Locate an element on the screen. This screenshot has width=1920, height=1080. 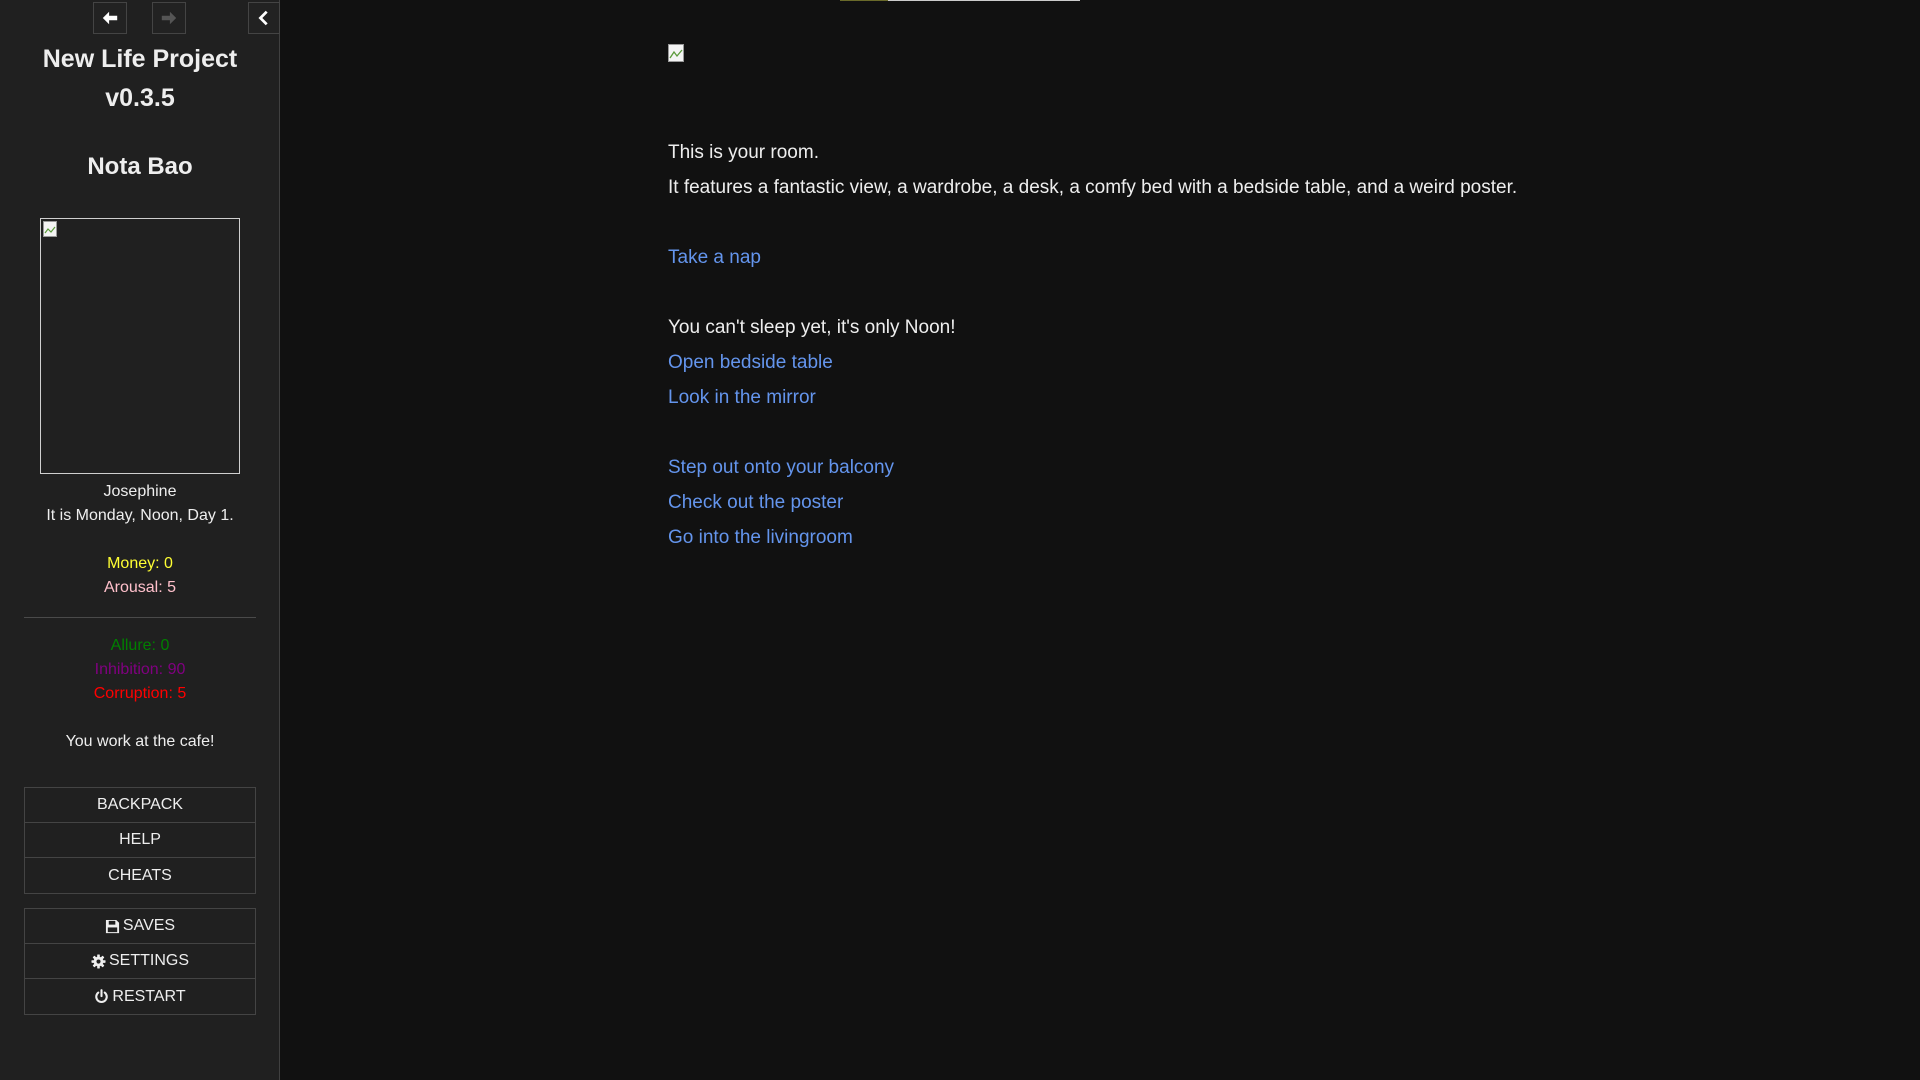
top-bar-segment-a is located at coordinates (864, 0).